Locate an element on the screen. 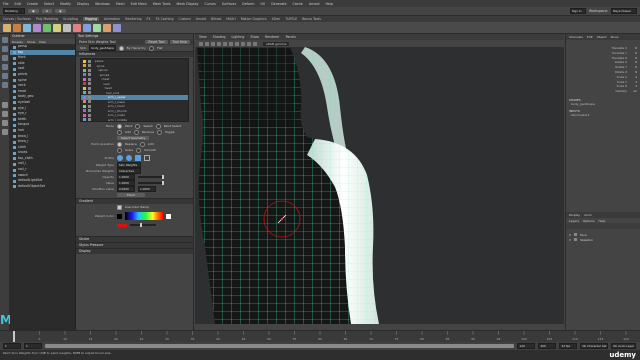 This screenshot has height=360, width=640. shelf-tab-xgen: XGen is located at coordinates (276, 19).